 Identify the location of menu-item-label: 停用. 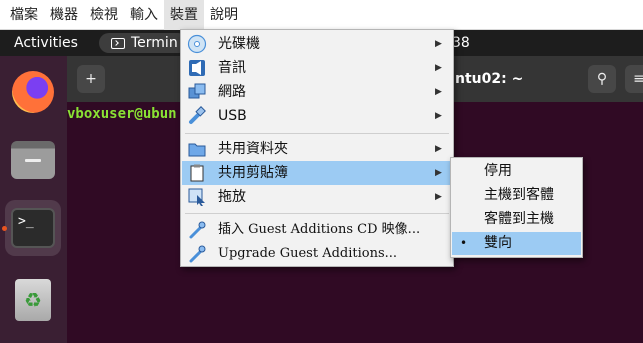
(498, 171).